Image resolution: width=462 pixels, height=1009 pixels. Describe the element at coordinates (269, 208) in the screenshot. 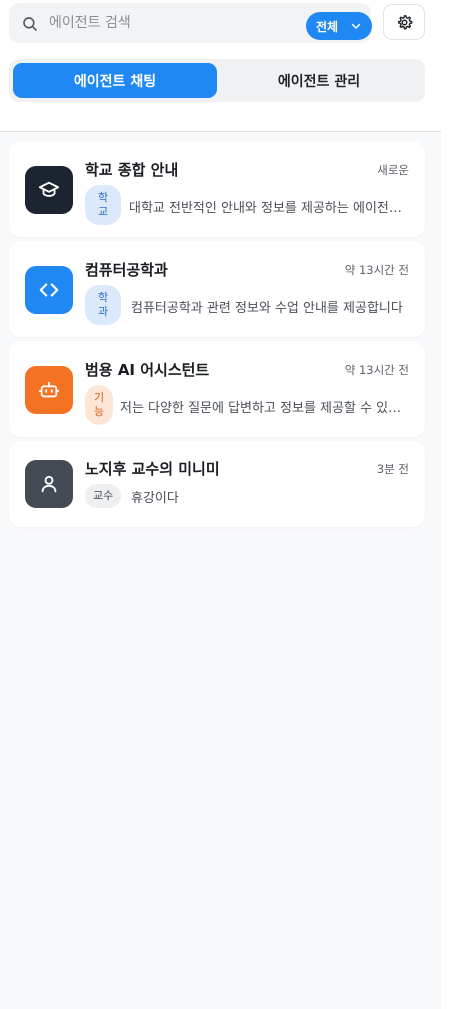

I see `agent-description: 대학교 전반적인 안내와 정보를 제공하는 에이전트입니다` at that location.